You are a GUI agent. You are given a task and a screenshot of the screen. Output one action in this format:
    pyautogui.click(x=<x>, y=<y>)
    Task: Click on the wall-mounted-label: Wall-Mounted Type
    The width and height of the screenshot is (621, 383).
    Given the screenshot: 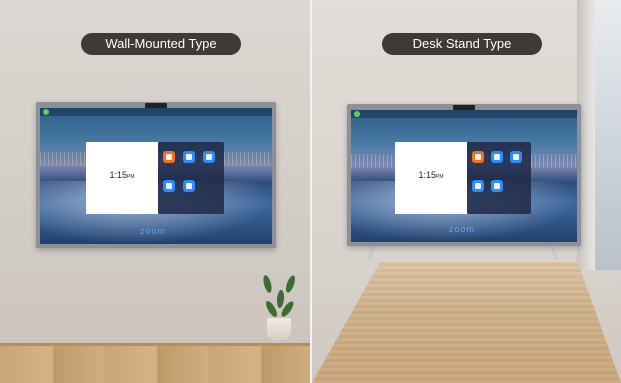 What is the action you would take?
    pyautogui.click(x=161, y=44)
    